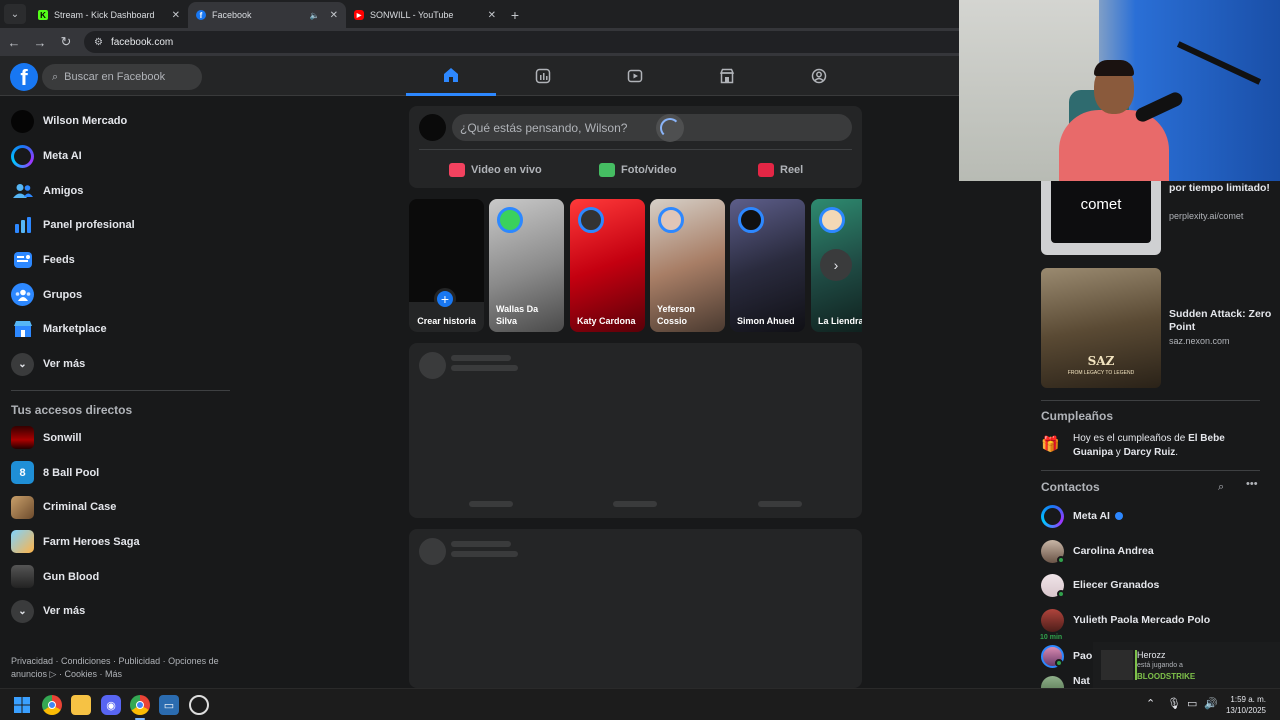 This screenshot has height=720, width=1280. I want to click on obs-icon, so click(199, 705).